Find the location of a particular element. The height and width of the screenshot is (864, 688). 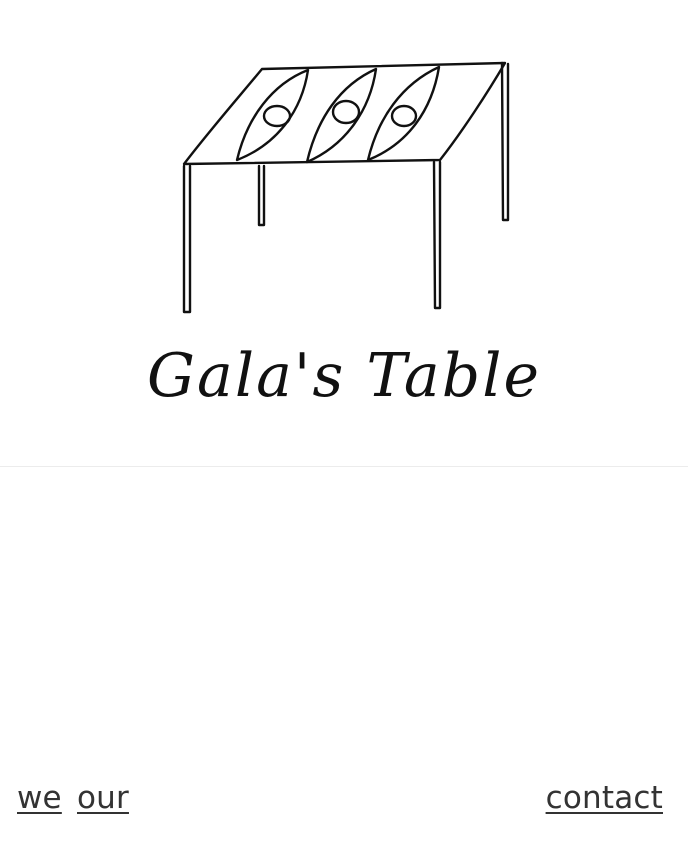

nav-link-our: our is located at coordinates (103, 798).